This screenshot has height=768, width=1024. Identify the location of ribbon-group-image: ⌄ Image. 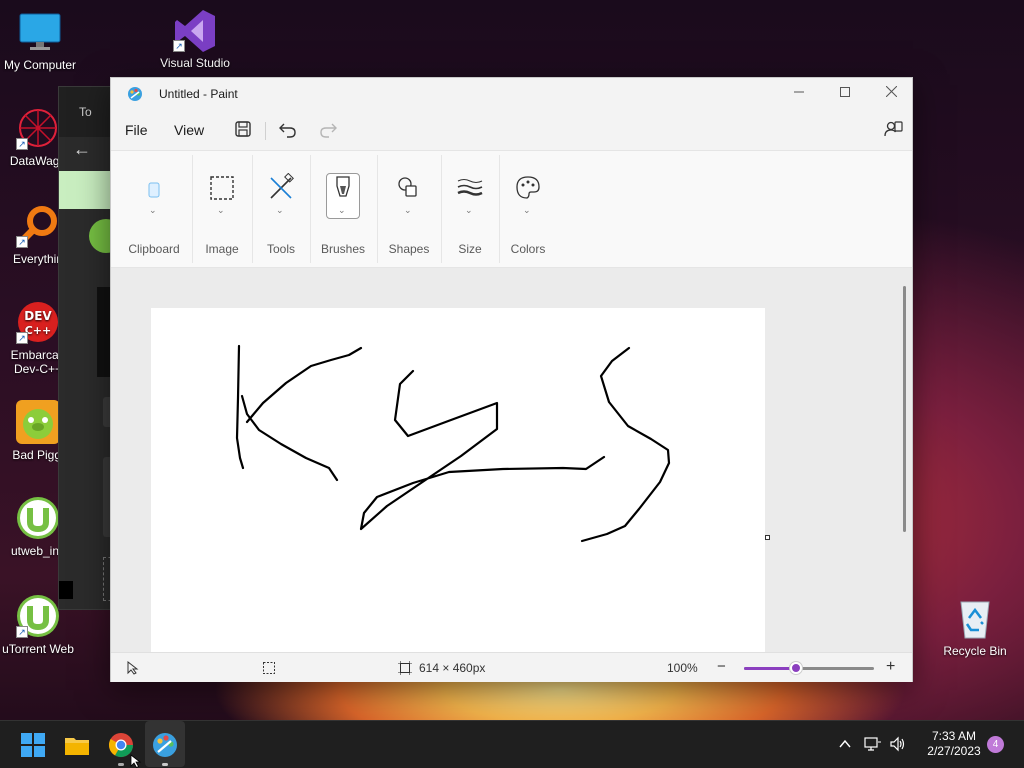
(222, 210).